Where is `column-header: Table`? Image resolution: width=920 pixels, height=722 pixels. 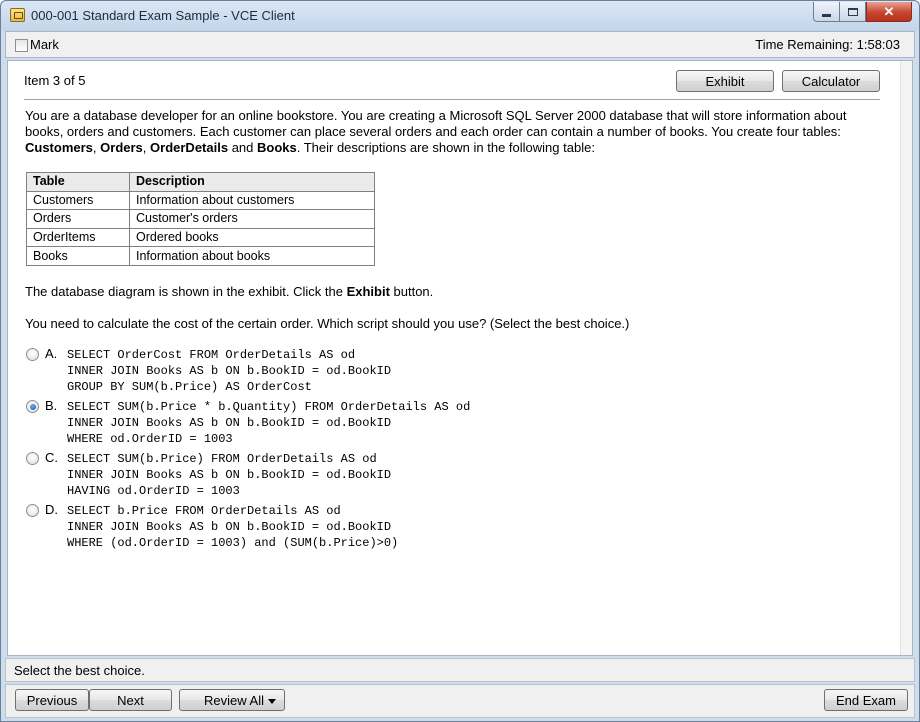 column-header: Table is located at coordinates (78, 182).